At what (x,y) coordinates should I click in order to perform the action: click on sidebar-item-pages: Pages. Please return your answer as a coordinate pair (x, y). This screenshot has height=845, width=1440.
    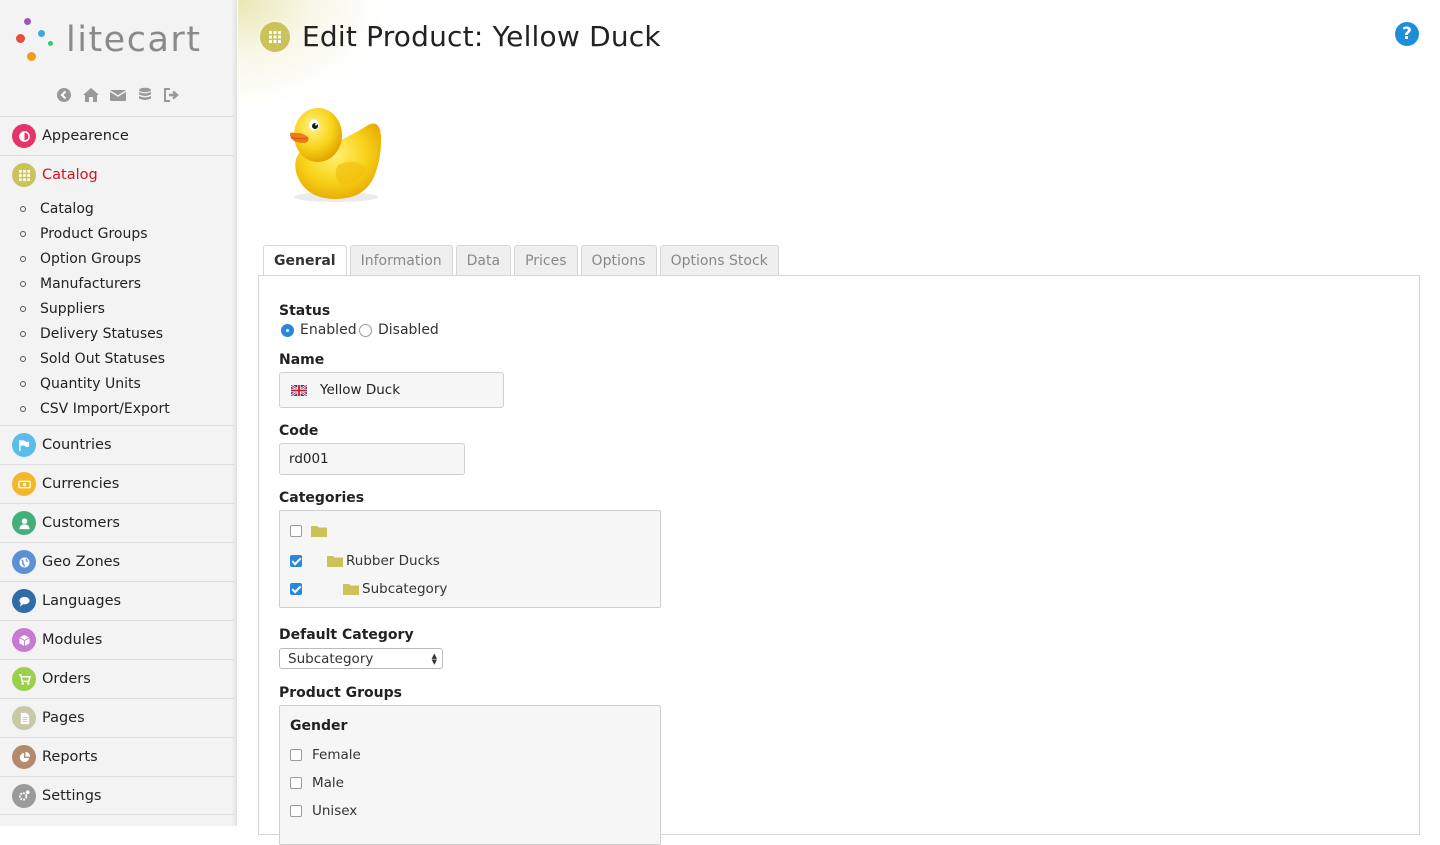
    Looking at the image, I should click on (117, 717).